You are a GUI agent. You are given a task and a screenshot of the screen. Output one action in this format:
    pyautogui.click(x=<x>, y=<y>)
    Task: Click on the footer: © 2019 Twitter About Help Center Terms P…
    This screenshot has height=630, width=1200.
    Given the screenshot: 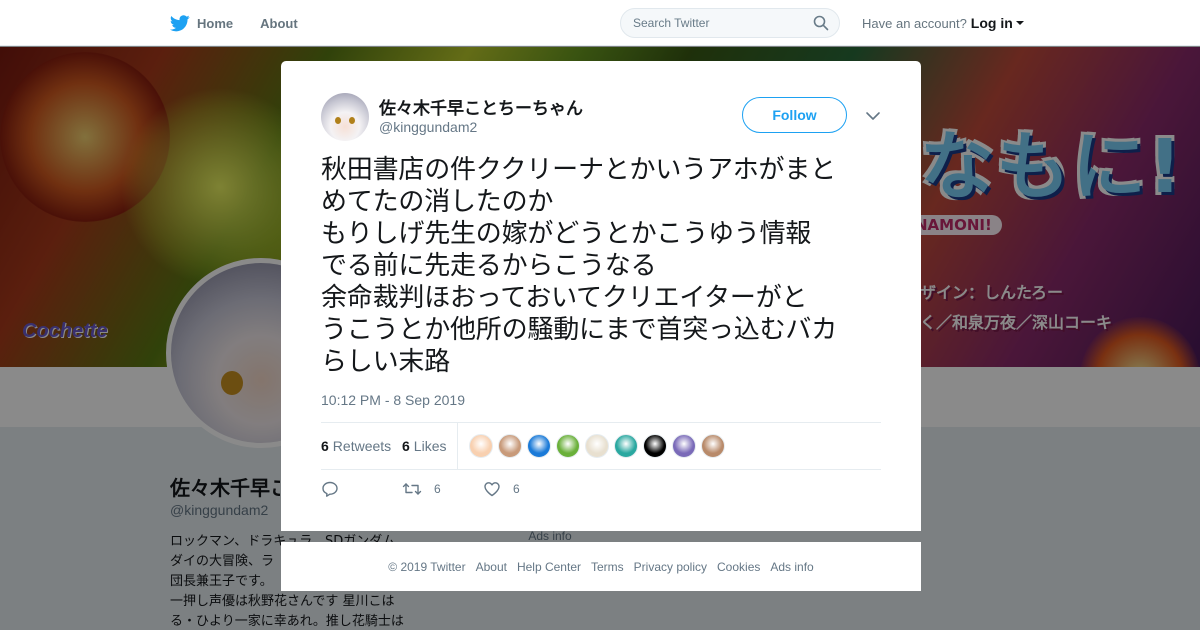 What is the action you would take?
    pyautogui.click(x=601, y=566)
    